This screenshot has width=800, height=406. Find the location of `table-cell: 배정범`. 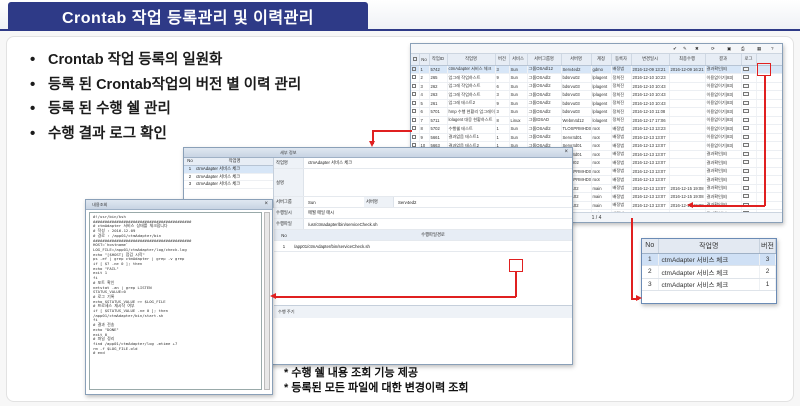

table-cell: 배정범 is located at coordinates (621, 146).